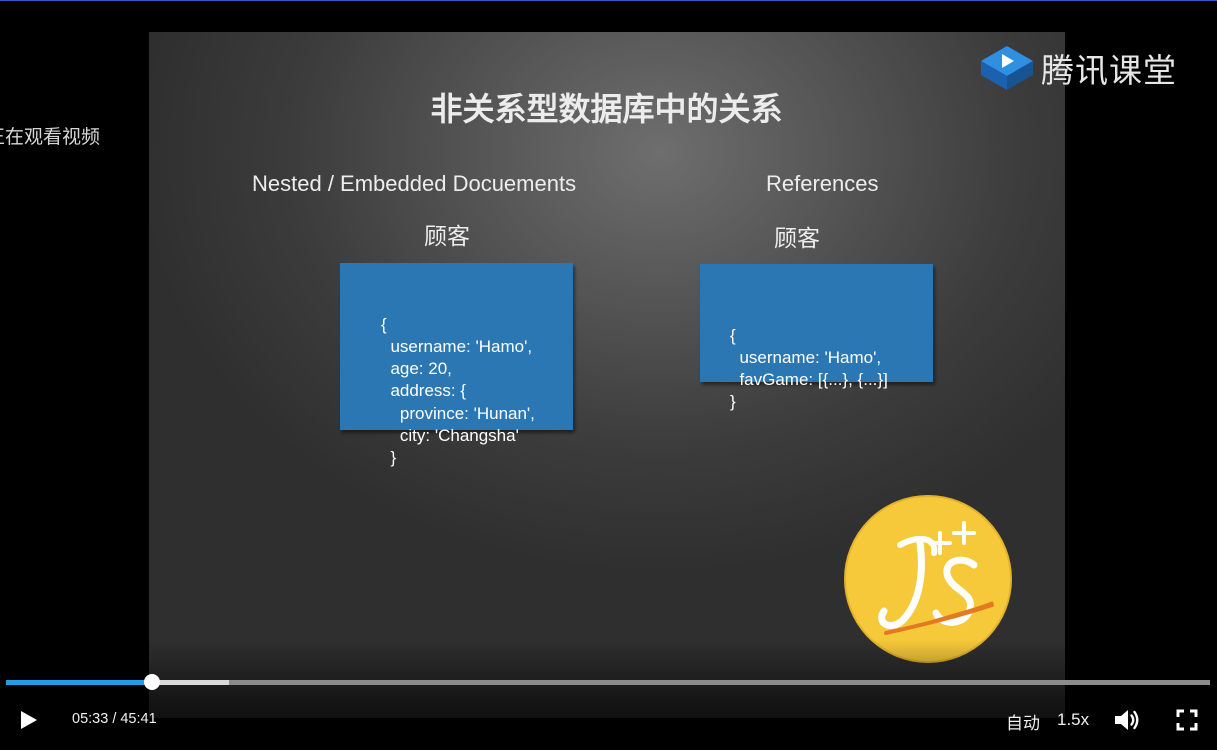 Image resolution: width=1217 pixels, height=750 pixels. I want to click on progress-played, so click(79, 682).